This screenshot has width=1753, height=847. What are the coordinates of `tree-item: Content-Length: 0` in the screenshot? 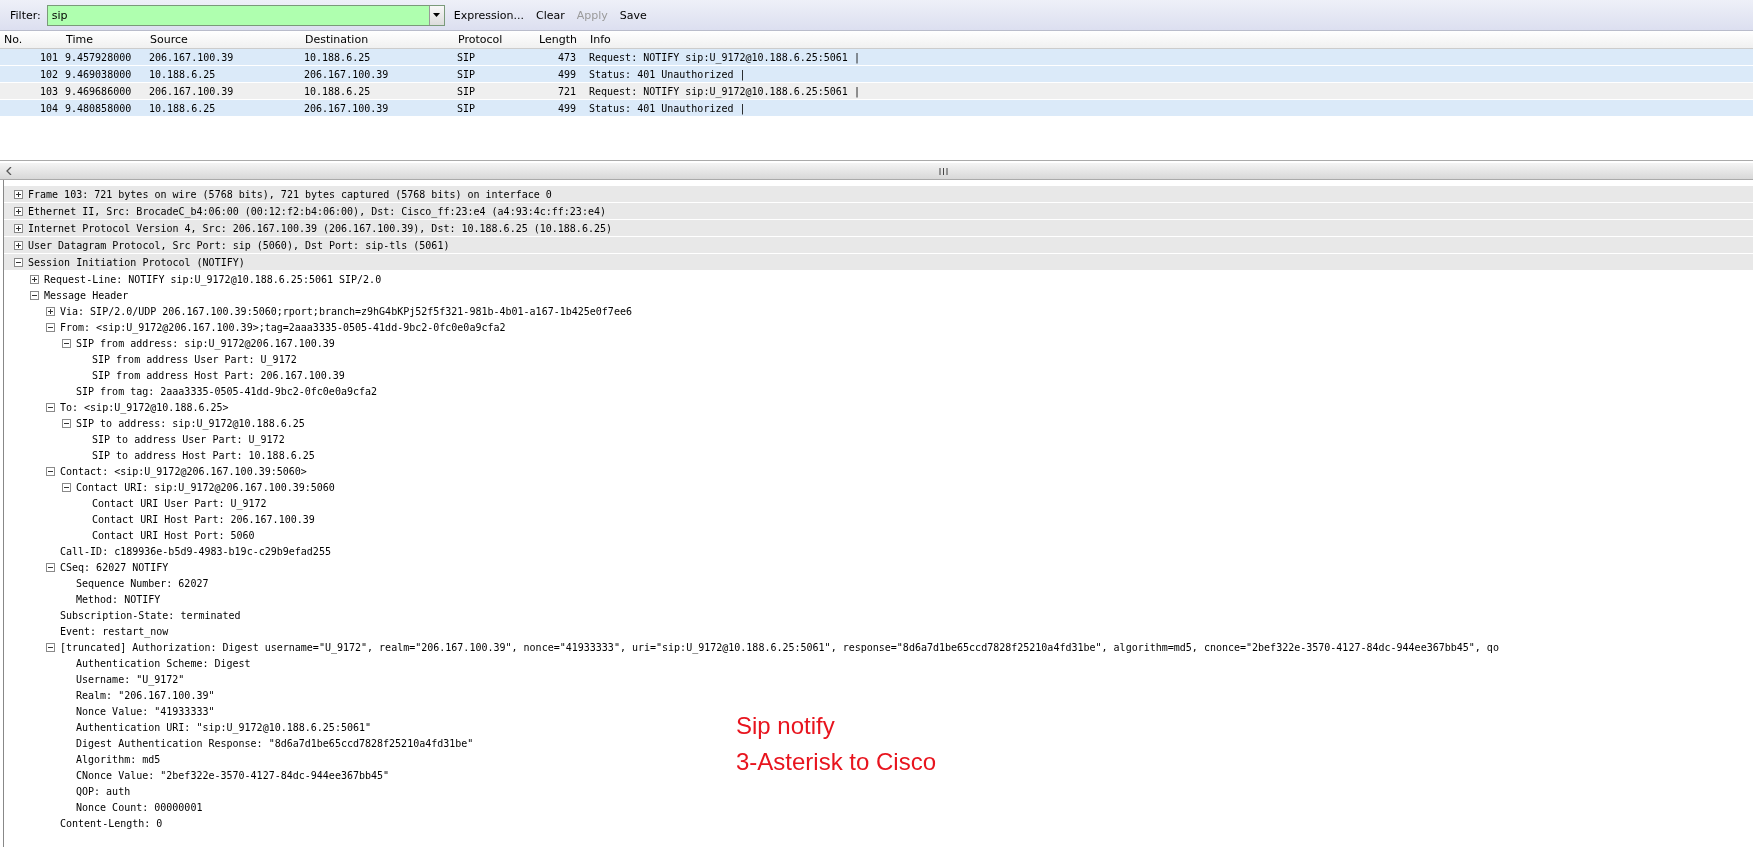 It's located at (111, 823).